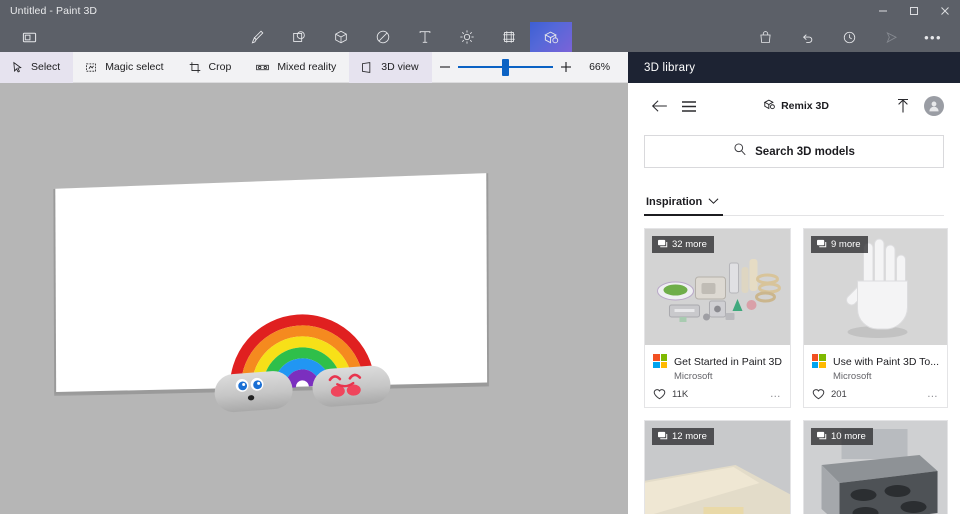 The height and width of the screenshot is (514, 960). I want to click on window-title: Untitled - Paint 3D, so click(54, 11).